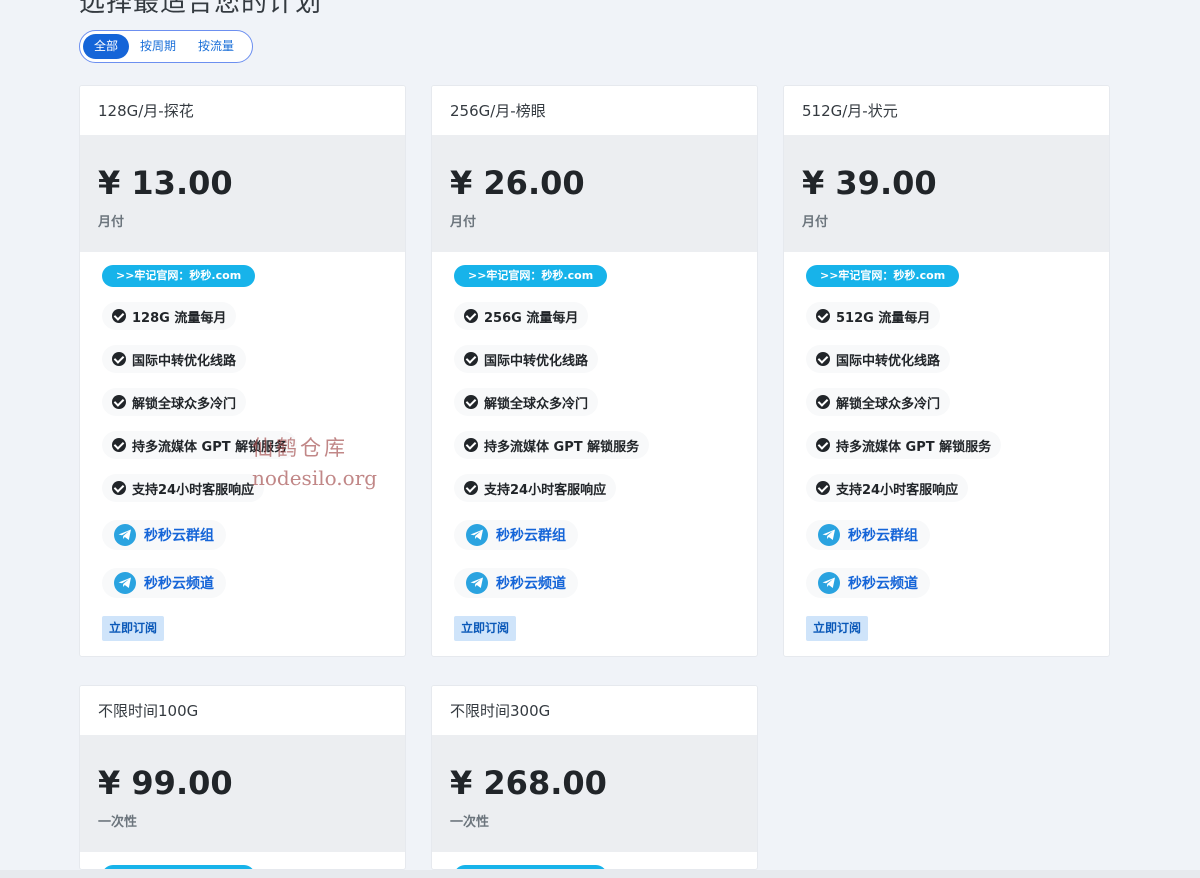 The height and width of the screenshot is (878, 1200). I want to click on plan-card-300g-onetime: 不限时间300G ¥ 268.00 一次性 >>牢记官网：秒秒.com, so click(594, 777).